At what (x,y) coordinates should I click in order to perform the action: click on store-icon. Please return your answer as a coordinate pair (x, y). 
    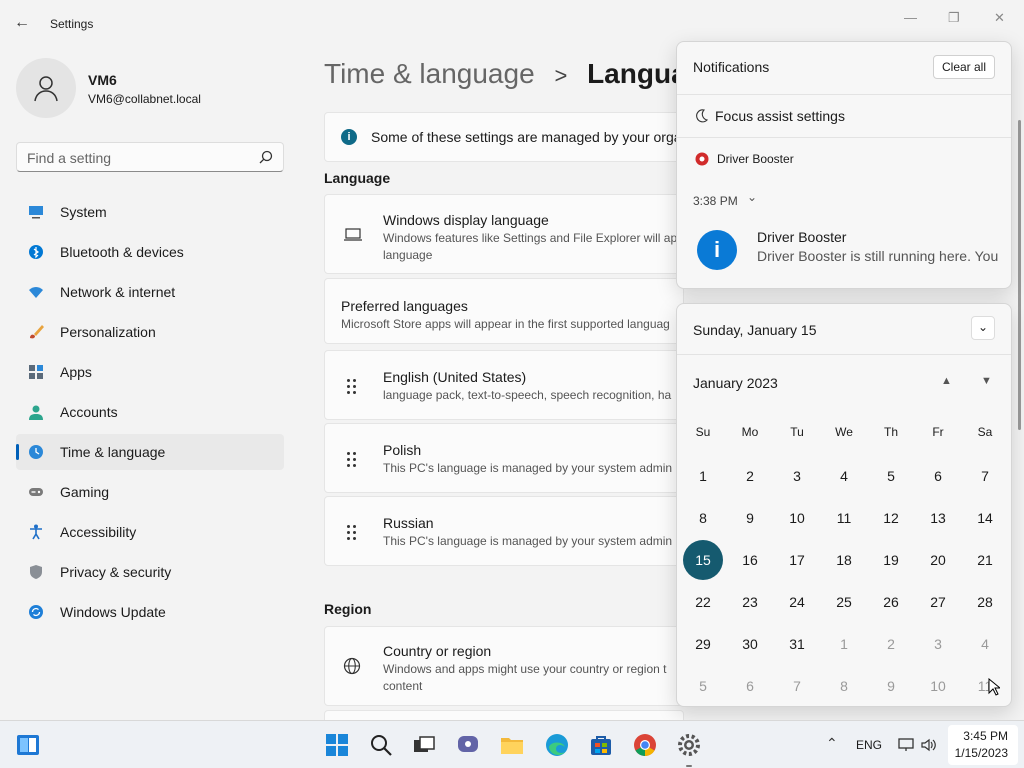
    Looking at the image, I should click on (601, 745).